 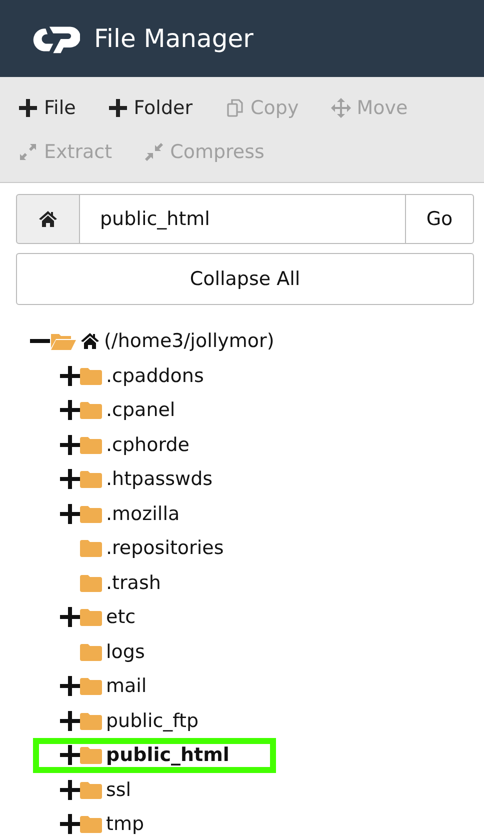 What do you see at coordinates (159, 479) in the screenshot?
I see `folder-name: .htpasswds` at bounding box center [159, 479].